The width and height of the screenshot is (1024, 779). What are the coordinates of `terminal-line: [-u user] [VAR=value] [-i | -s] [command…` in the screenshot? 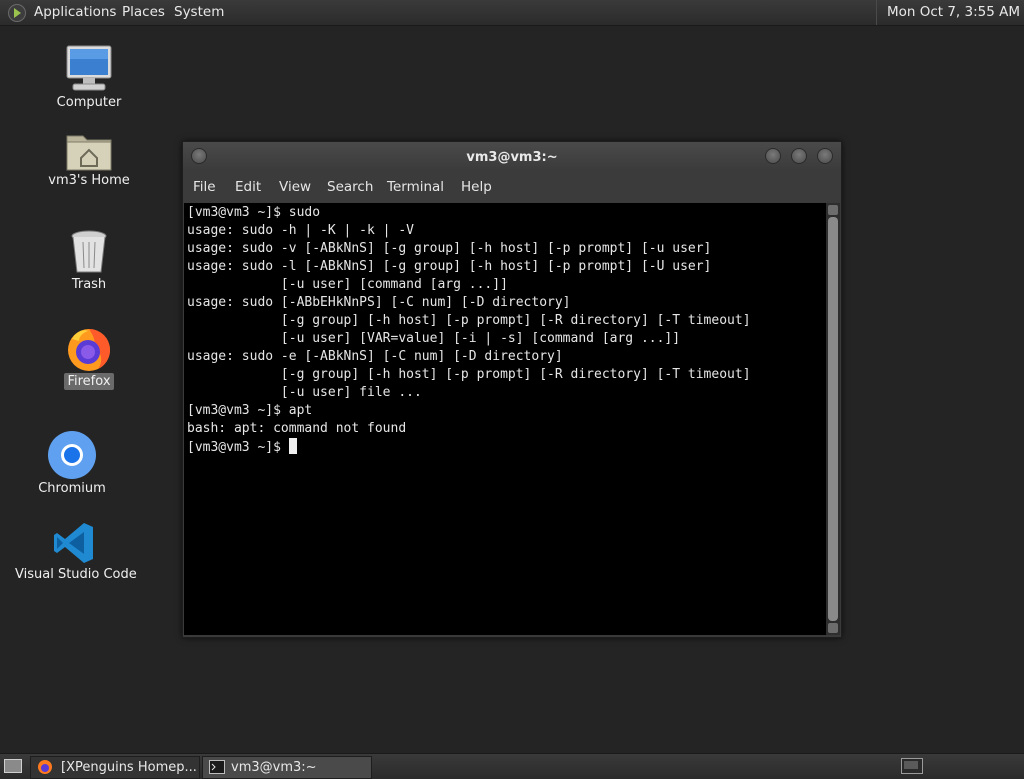 It's located at (434, 338).